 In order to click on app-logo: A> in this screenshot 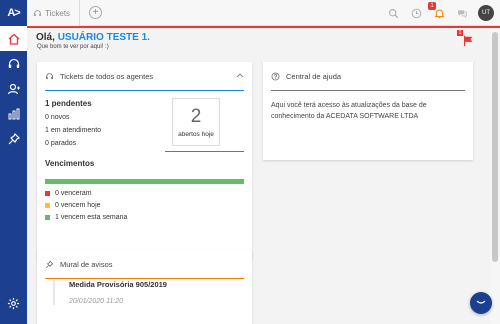, I will do `click(13, 13)`.